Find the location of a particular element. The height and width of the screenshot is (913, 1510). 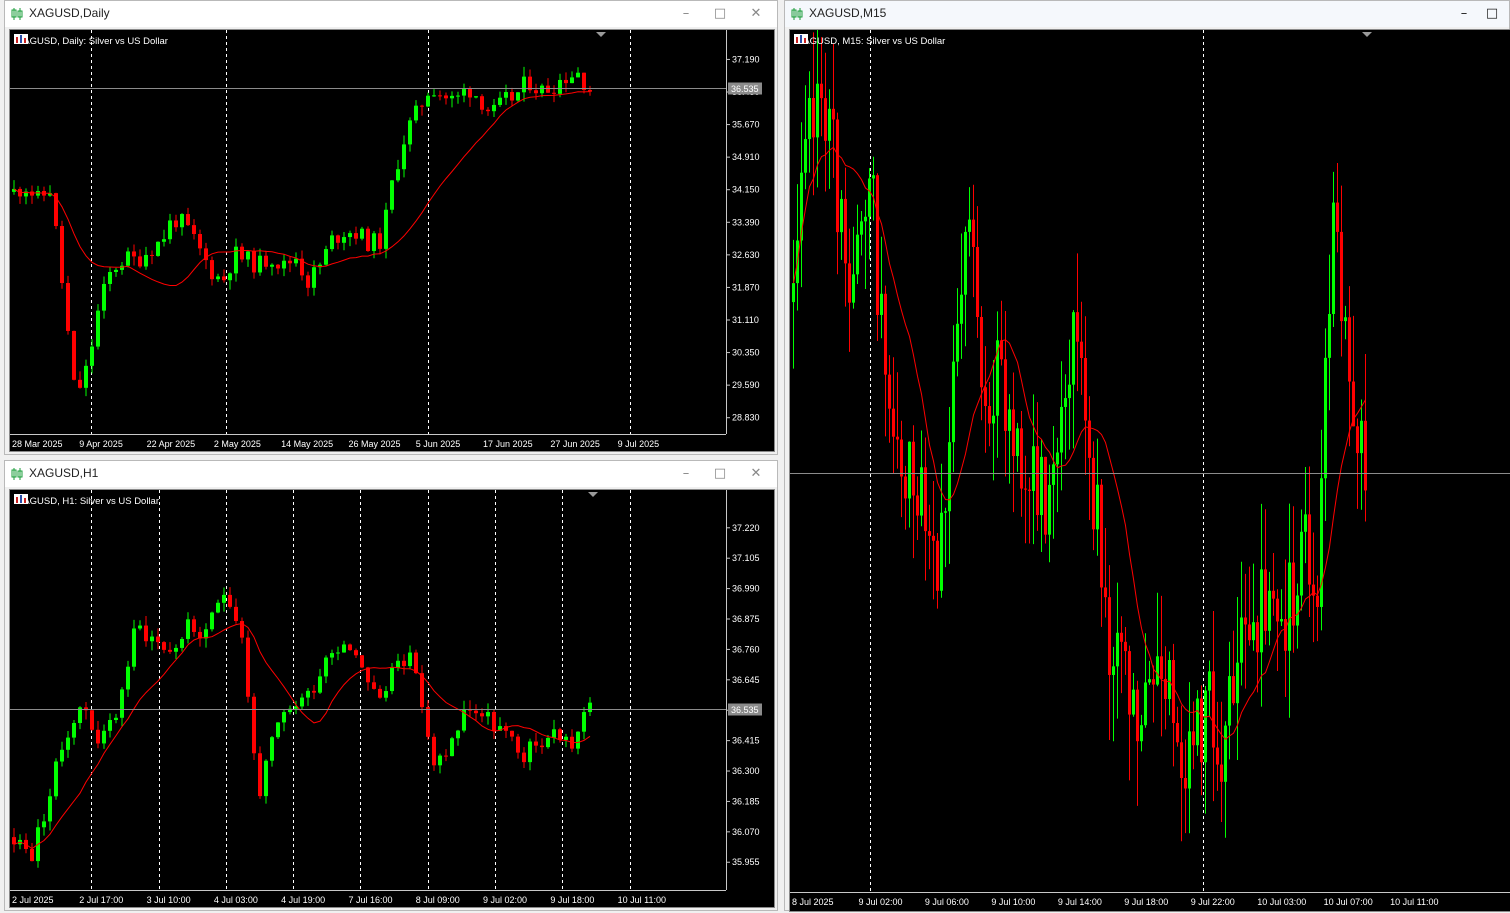

price-tick-label: 34.910 is located at coordinates (746, 157).